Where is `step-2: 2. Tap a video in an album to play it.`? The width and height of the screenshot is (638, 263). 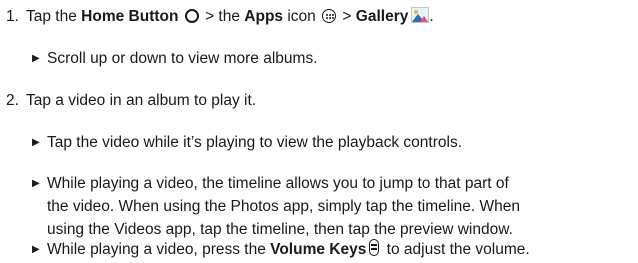 step-2: 2. Tap a video in an album to play it. is located at coordinates (319, 100).